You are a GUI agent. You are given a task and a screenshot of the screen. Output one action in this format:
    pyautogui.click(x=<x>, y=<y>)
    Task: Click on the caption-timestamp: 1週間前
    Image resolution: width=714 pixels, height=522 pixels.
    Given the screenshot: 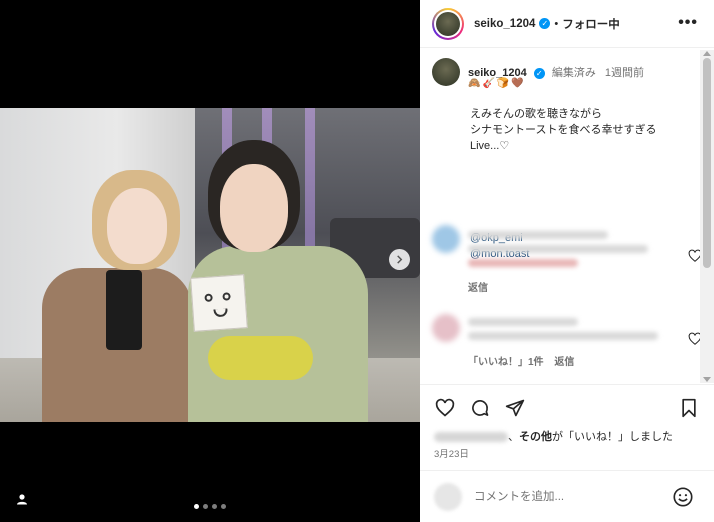 What is the action you would take?
    pyautogui.click(x=624, y=73)
    